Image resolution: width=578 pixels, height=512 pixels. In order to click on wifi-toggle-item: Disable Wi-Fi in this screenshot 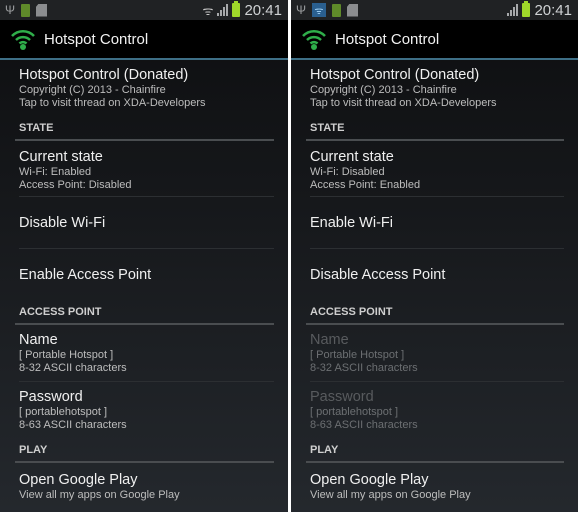, I will do `click(146, 222)`.